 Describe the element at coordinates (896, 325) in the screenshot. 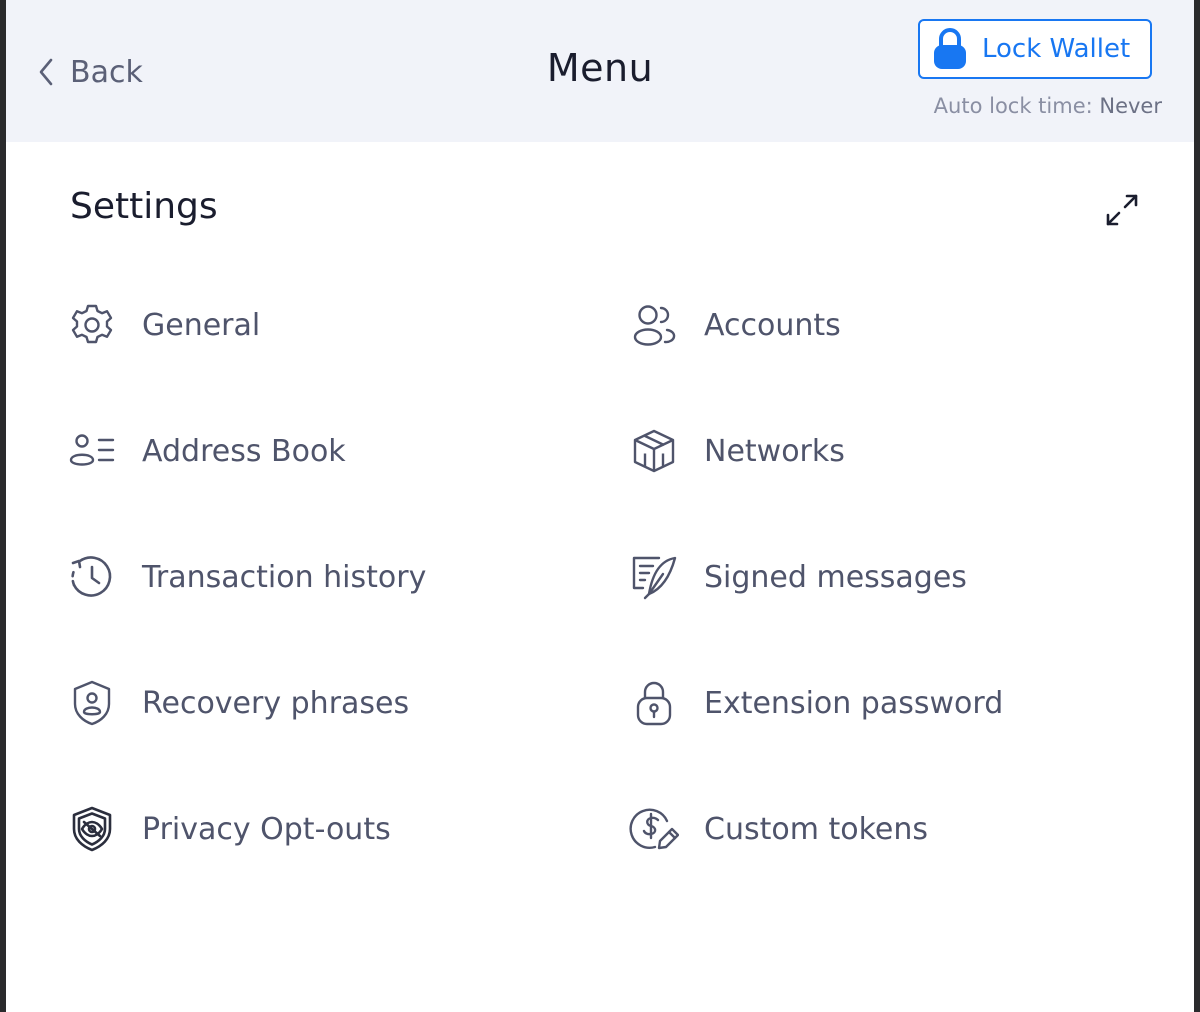

I see `settings-item-accounts: Accounts` at that location.